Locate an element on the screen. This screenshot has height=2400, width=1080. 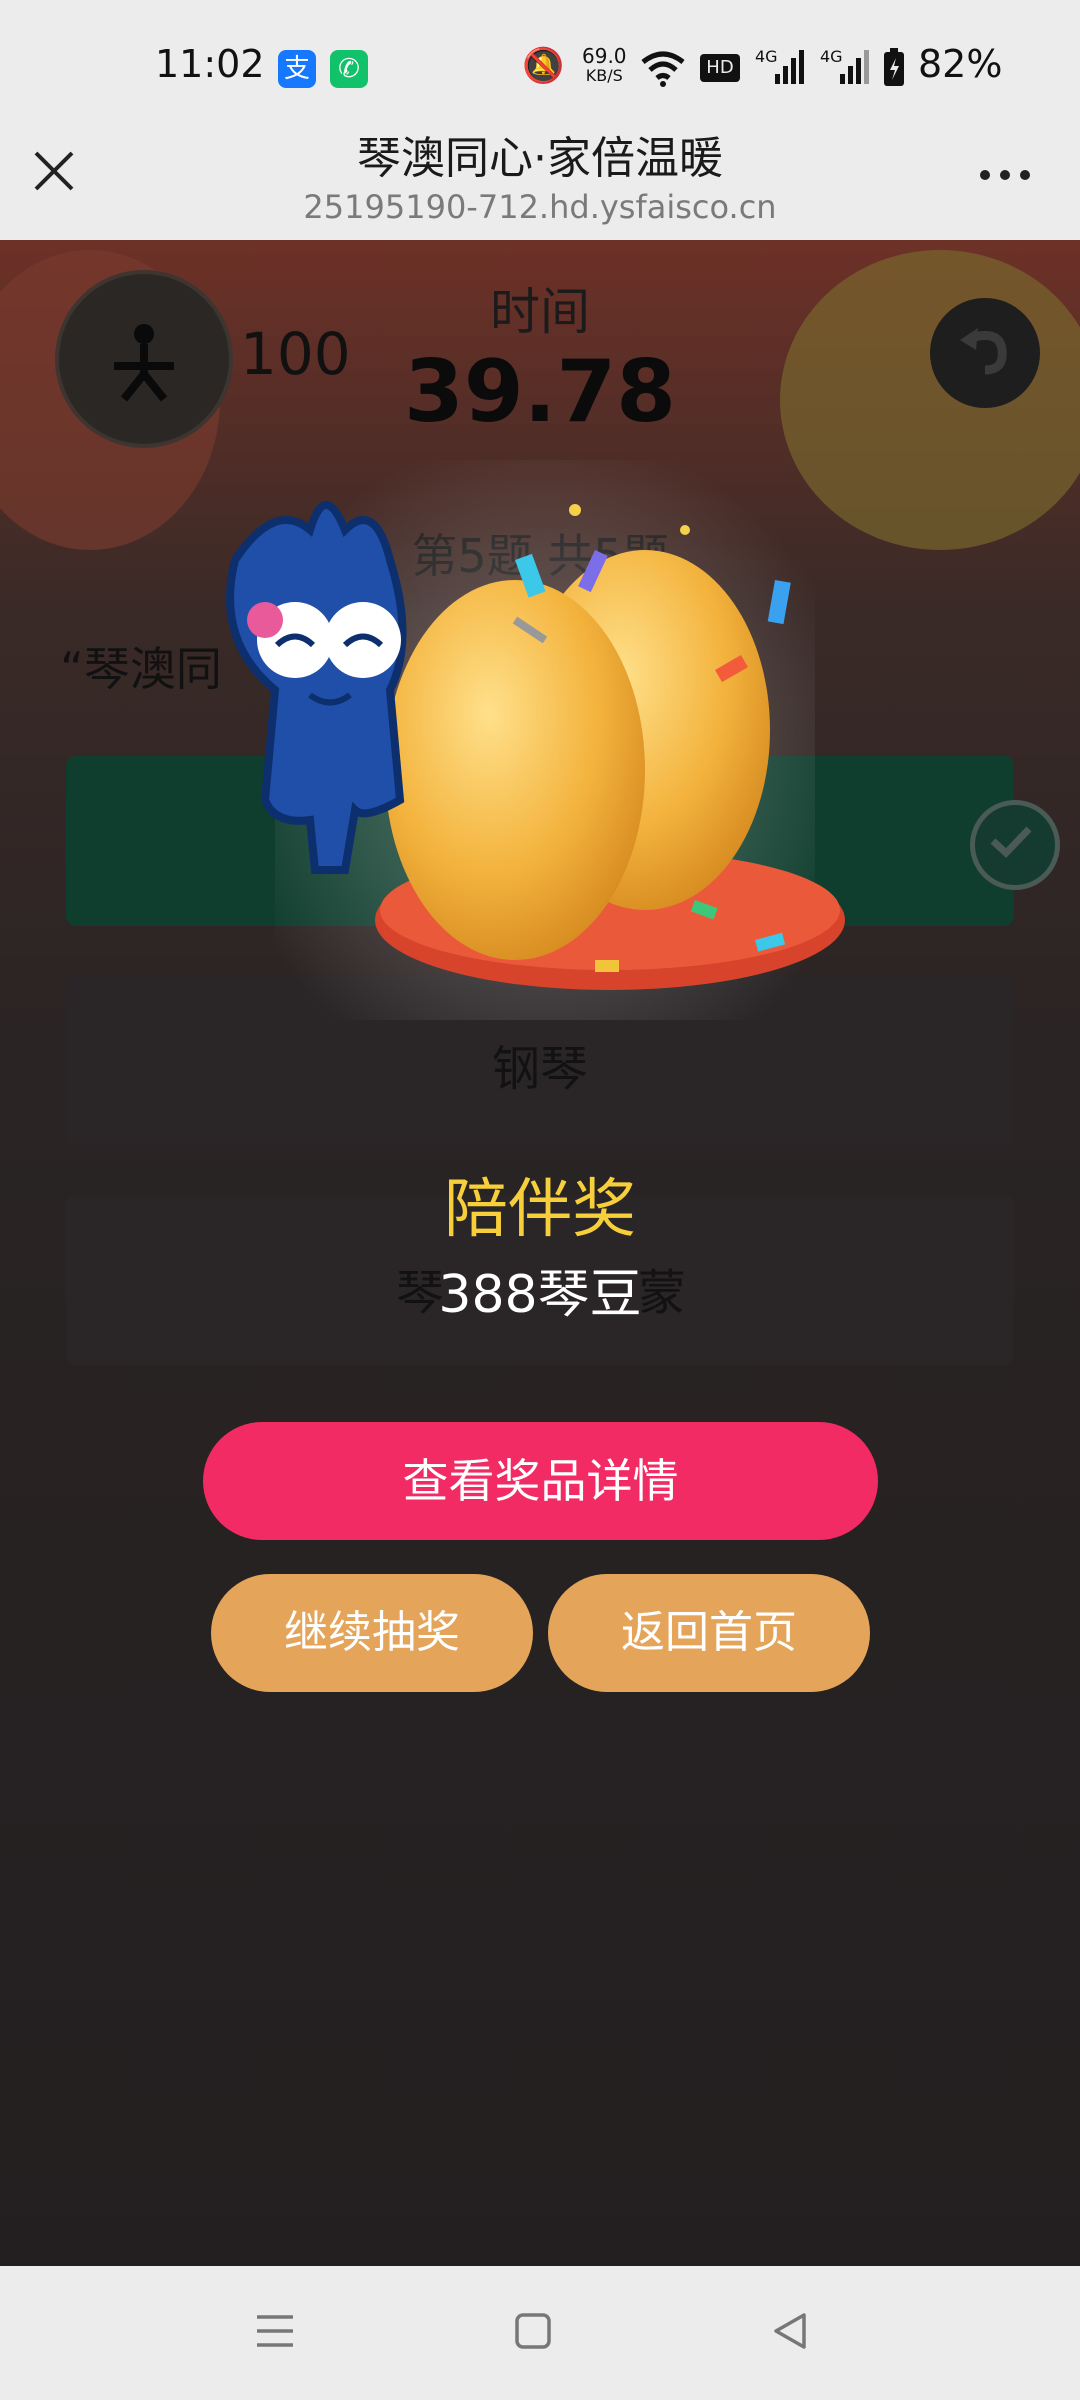
battery-percent: 82% is located at coordinates (960, 64).